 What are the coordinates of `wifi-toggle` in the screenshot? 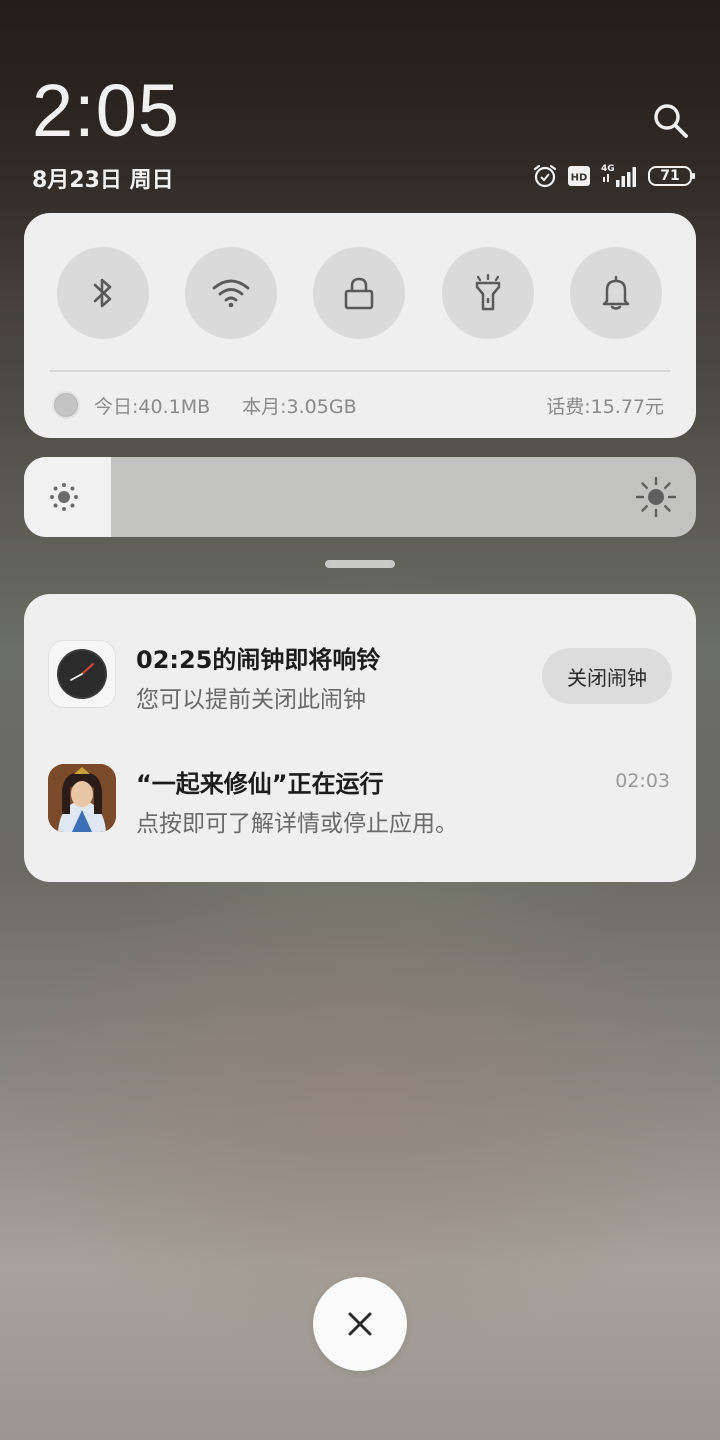 It's located at (231, 293).